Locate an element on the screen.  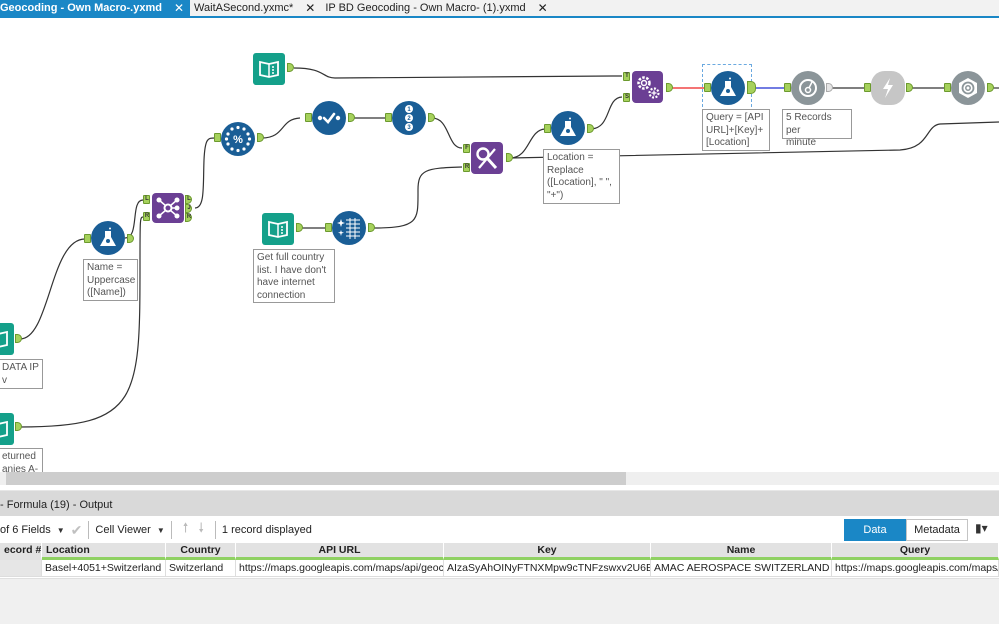
join-icon is located at coordinates (168, 208).